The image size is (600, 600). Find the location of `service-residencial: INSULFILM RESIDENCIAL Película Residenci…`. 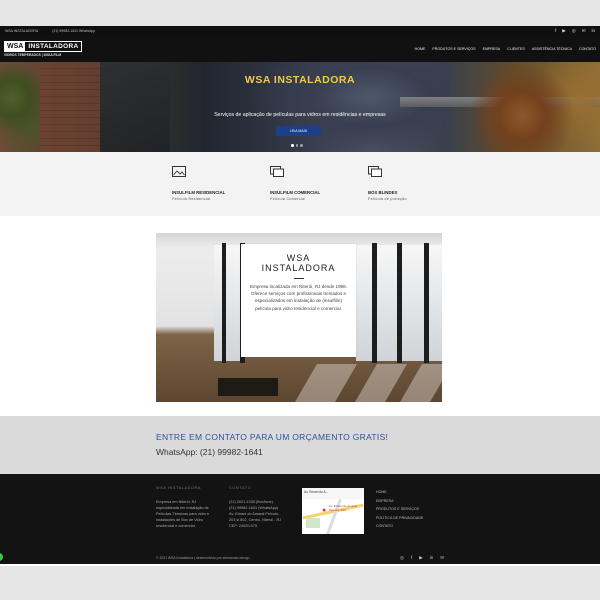

service-residencial: INSULFILM RESIDENCIAL Película Residenci… is located at coordinates (202, 191).